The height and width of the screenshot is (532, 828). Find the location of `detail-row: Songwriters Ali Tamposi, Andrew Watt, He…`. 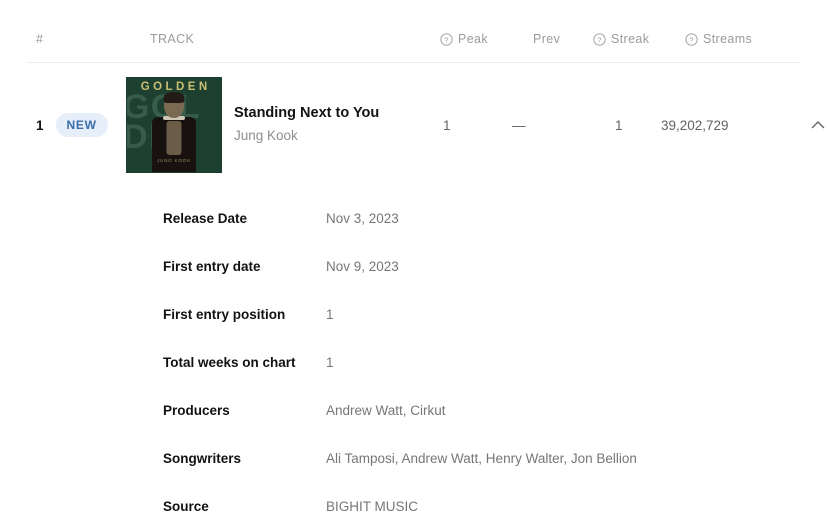

detail-row: Songwriters Ali Tamposi, Andrew Watt, He… is located at coordinates (414, 460).